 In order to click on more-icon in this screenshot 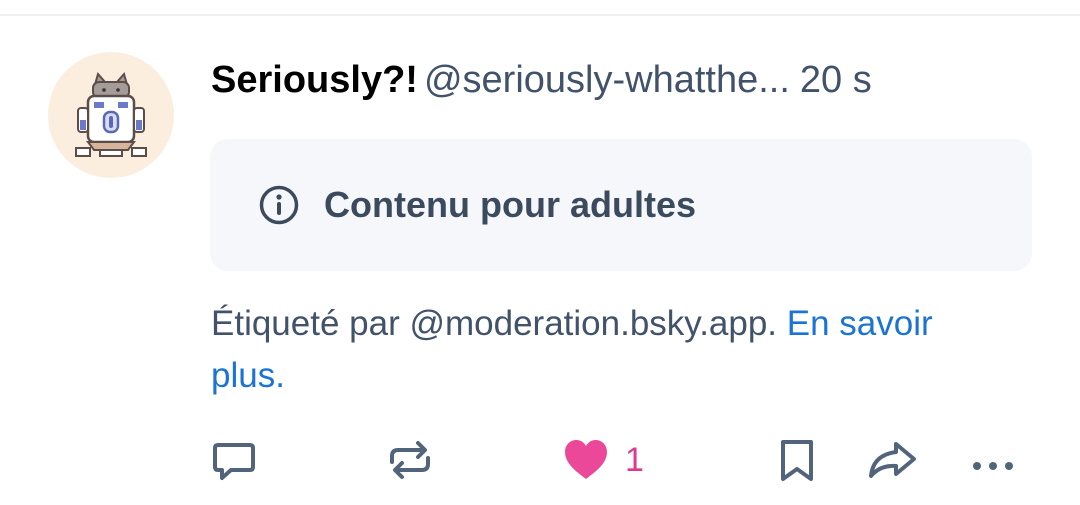, I will do `click(993, 466)`.